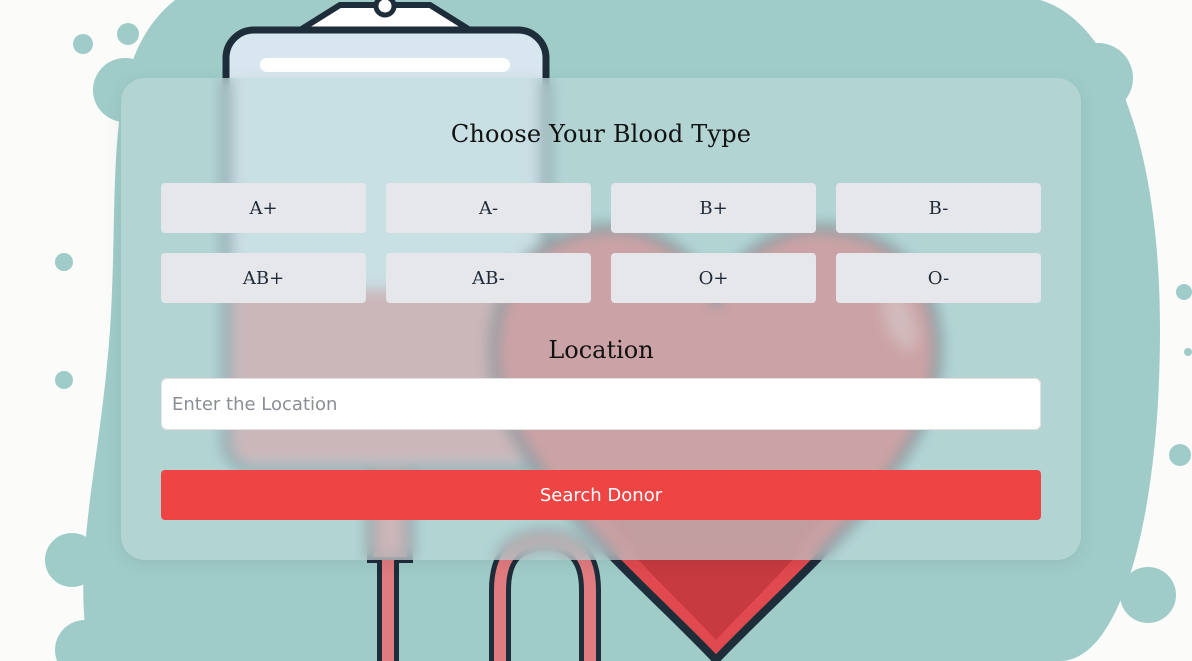 This screenshot has width=1192, height=661. Describe the element at coordinates (938, 278) in the screenshot. I see `blood-type-button-o-neg: O-` at that location.